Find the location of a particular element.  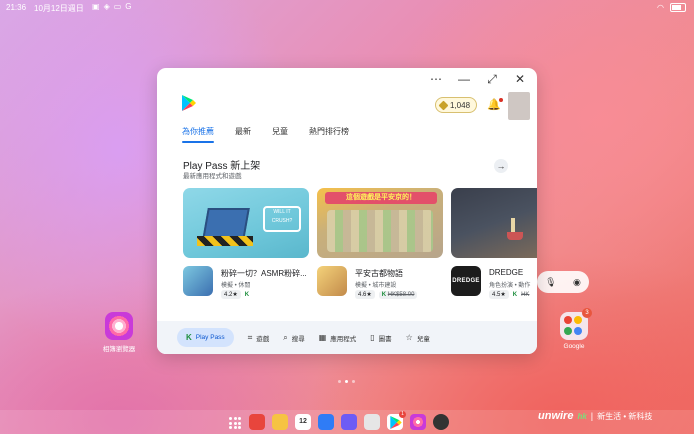

bottom-navigation: K Play Pass ⌗ 遊戲 ⌕ 搜尋 ▦ 應用程式 ▯ 圖書 ☆ 兒童 is located at coordinates (347, 337).